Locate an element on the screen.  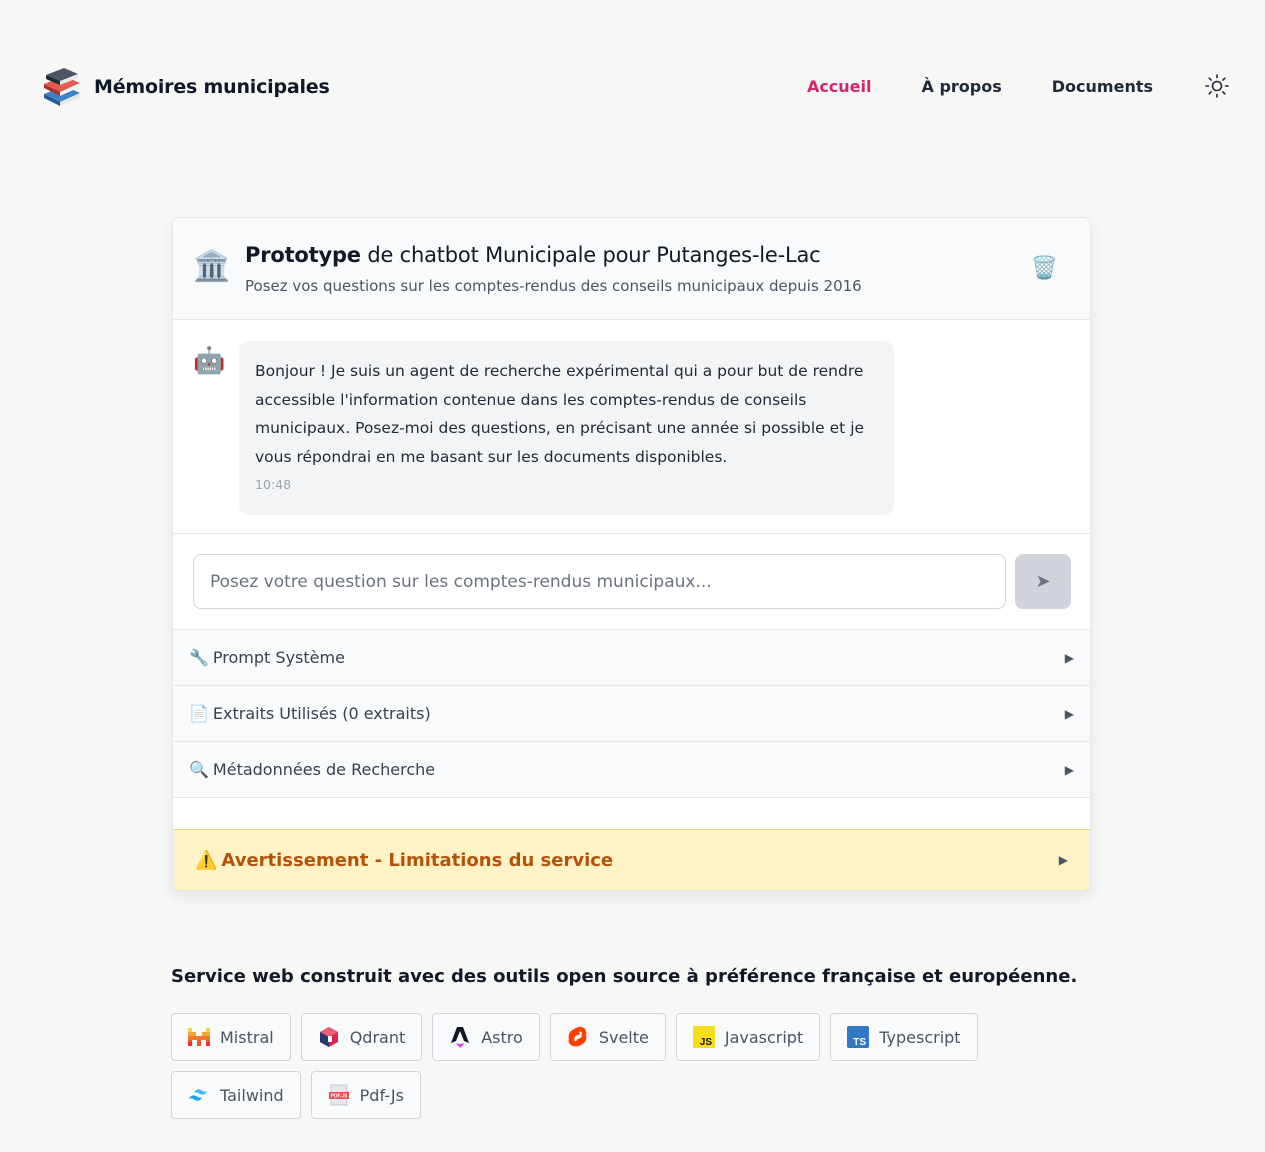
tool-typescript: TS Typescript is located at coordinates (904, 1037).